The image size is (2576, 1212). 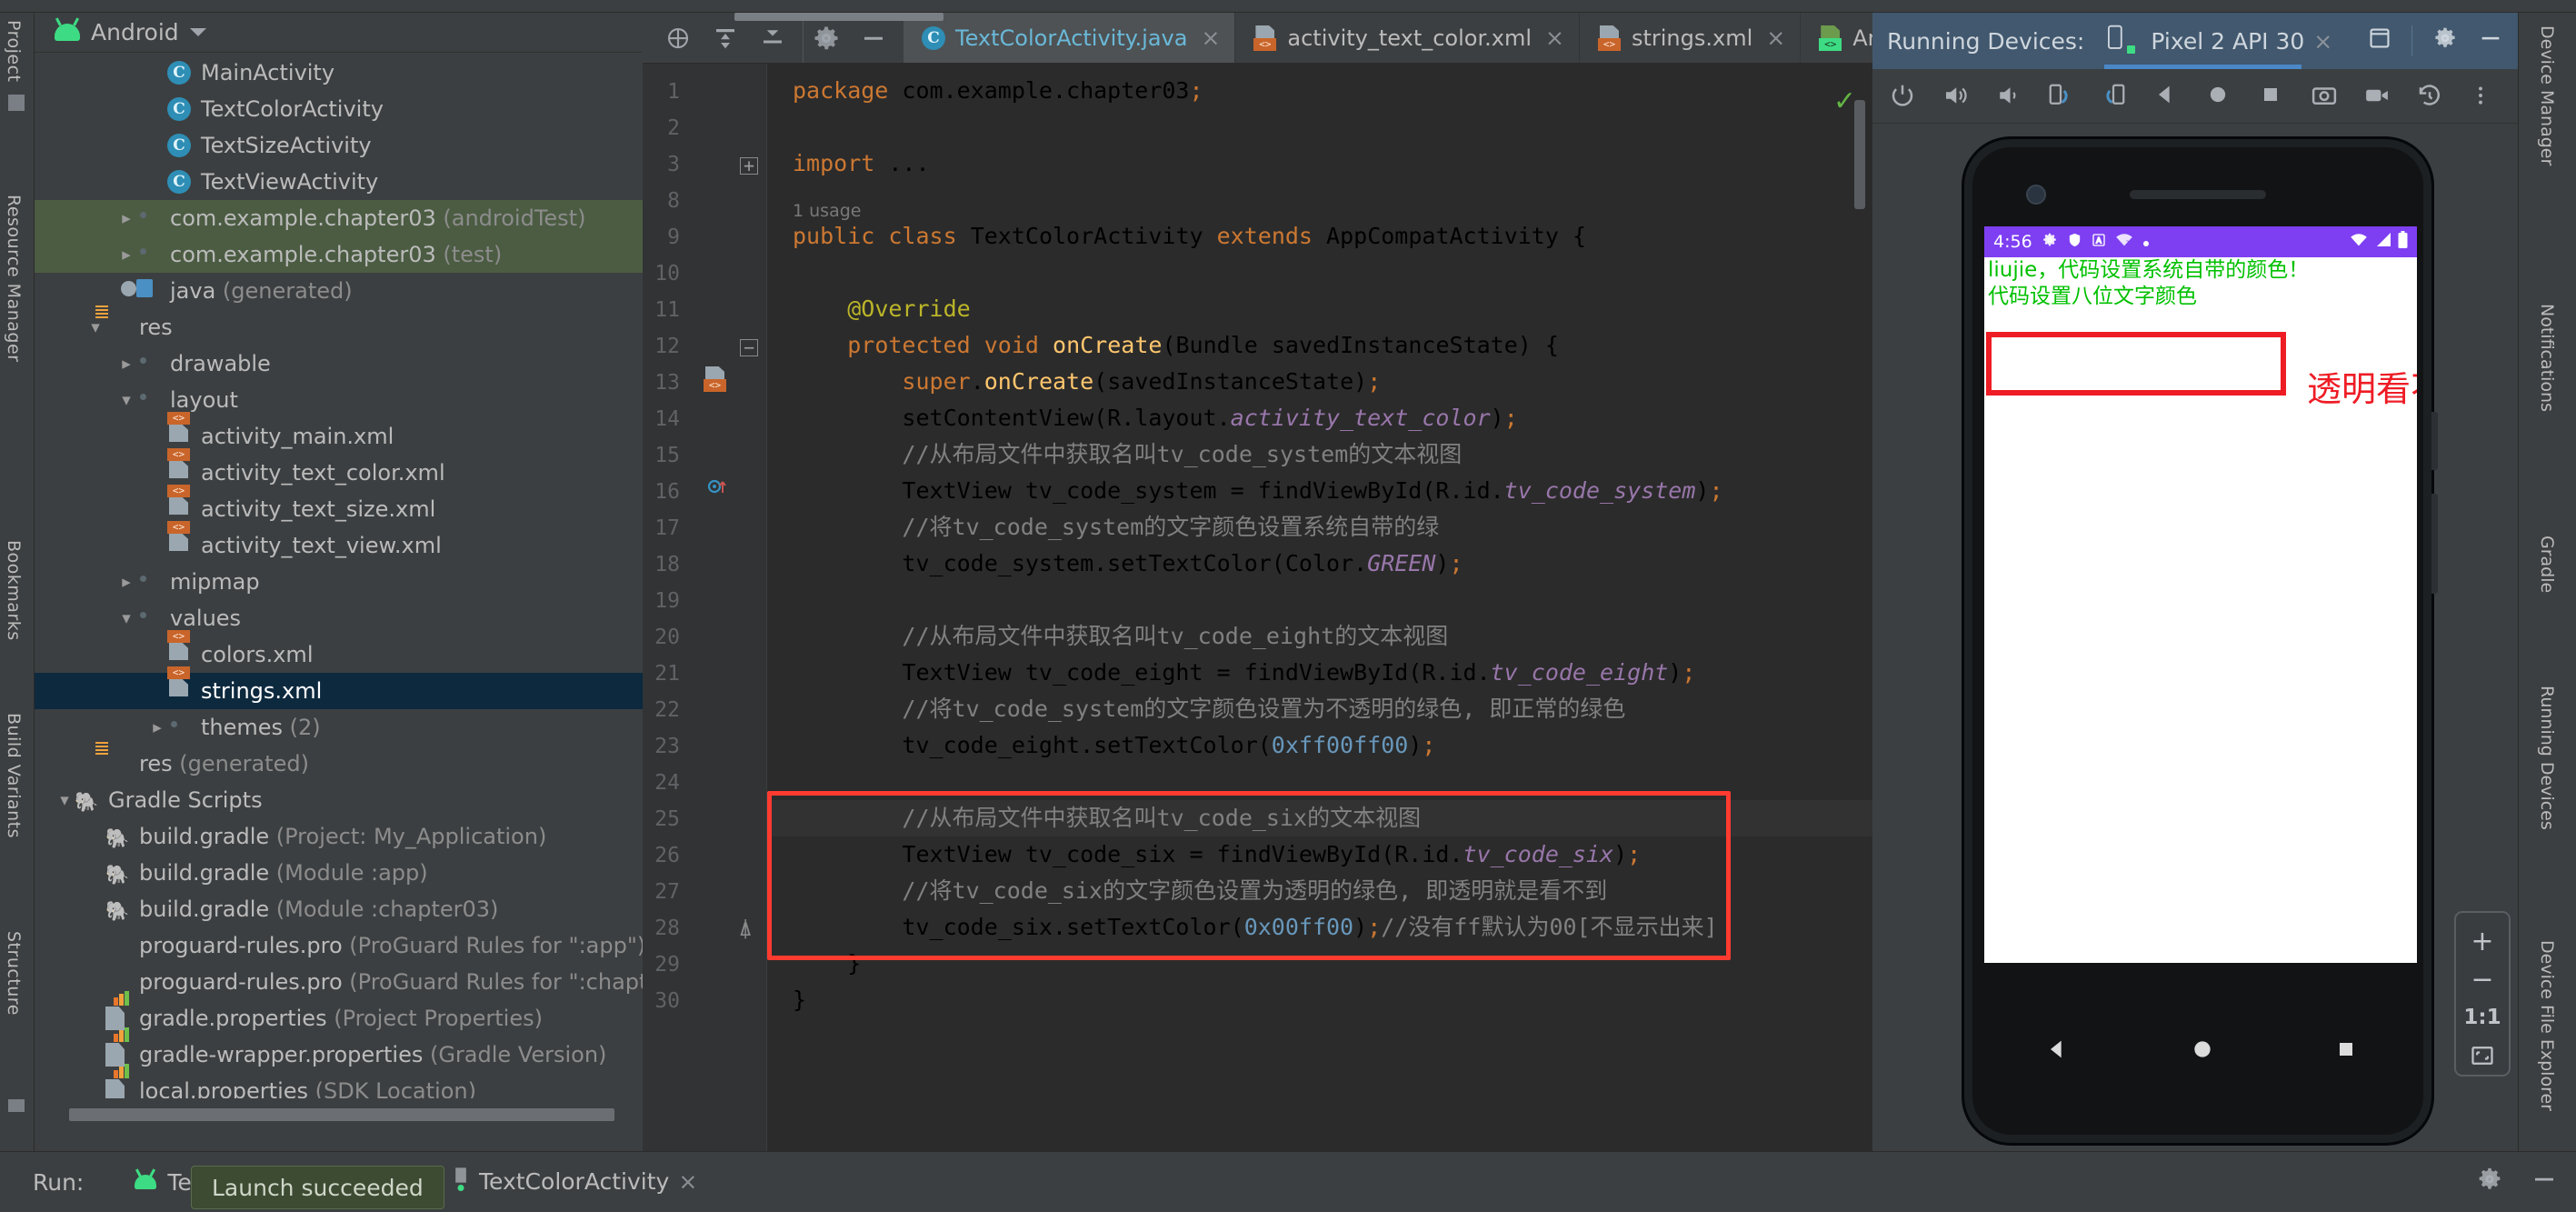 I want to click on emulator-zoom-controls: + − 1:1, so click(x=2482, y=994).